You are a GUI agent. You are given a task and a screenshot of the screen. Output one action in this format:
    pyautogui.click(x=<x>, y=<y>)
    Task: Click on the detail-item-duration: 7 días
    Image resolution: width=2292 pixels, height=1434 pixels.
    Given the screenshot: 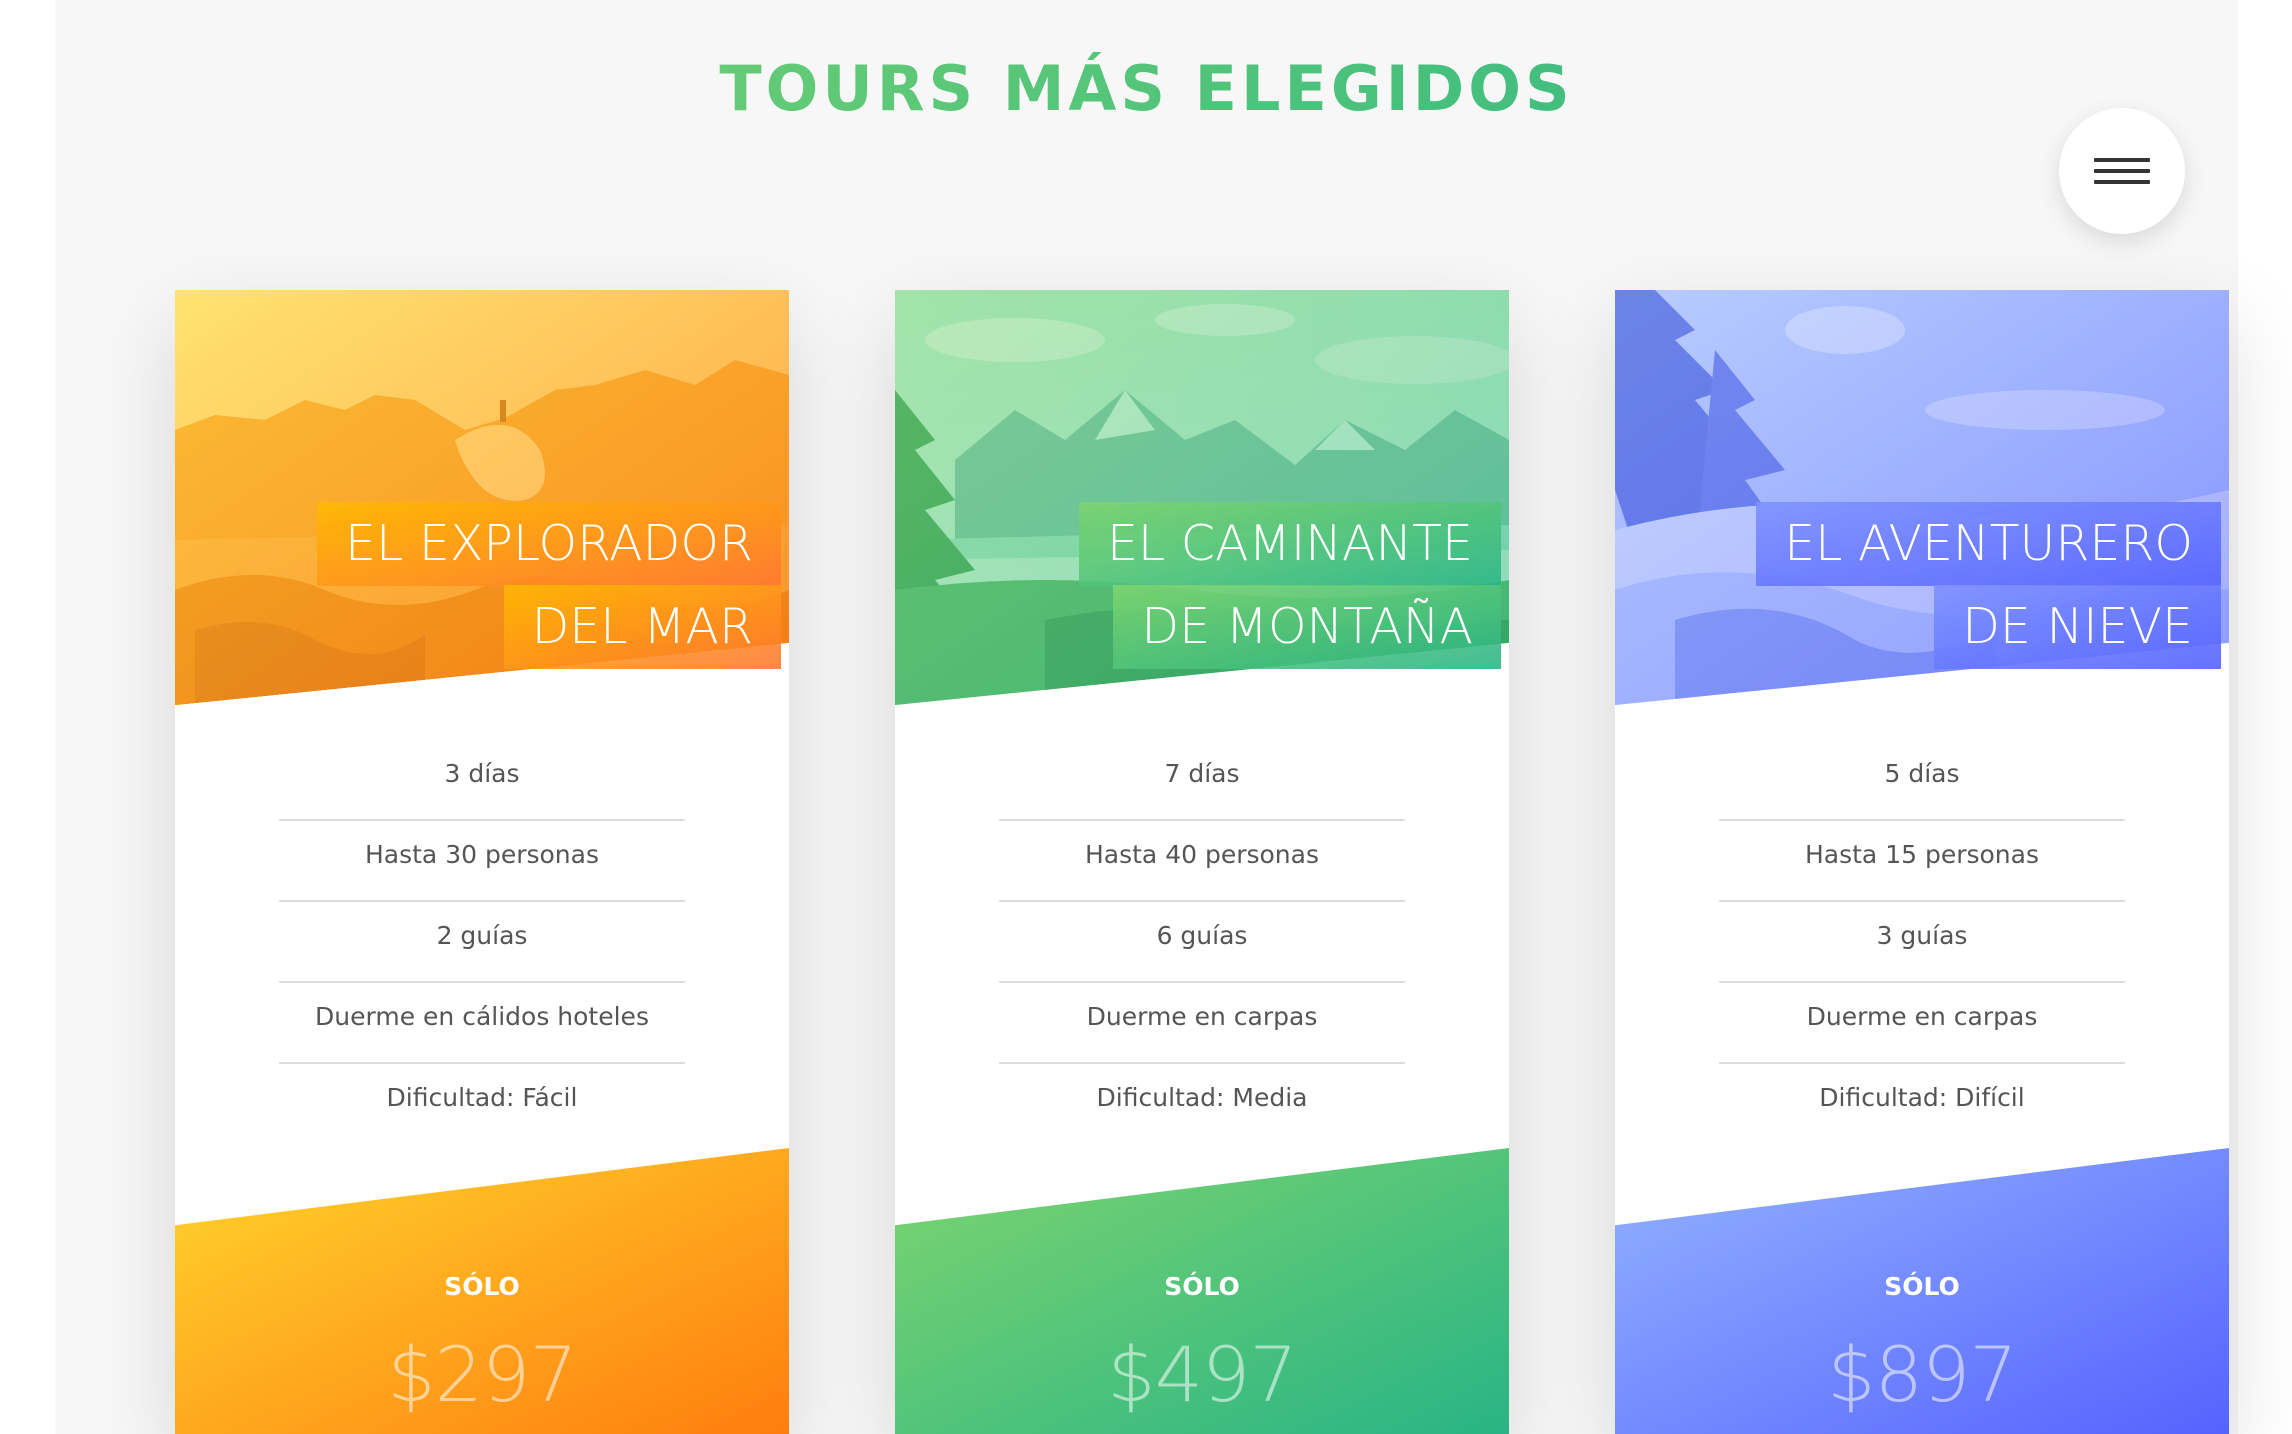 What is the action you would take?
    pyautogui.click(x=1202, y=780)
    